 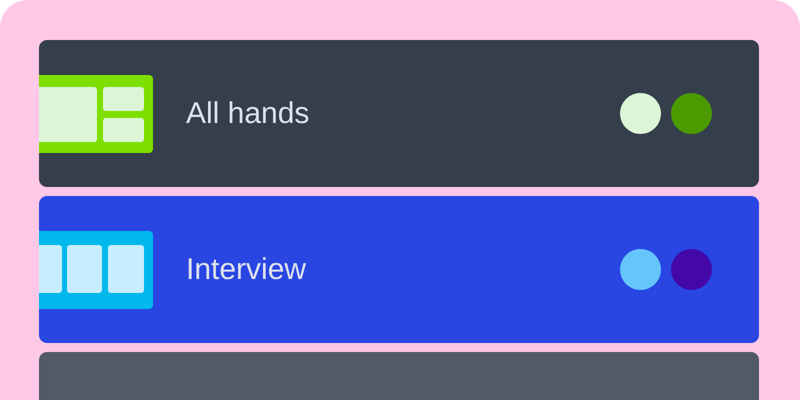 I want to click on card-title: All hands, so click(x=248, y=113).